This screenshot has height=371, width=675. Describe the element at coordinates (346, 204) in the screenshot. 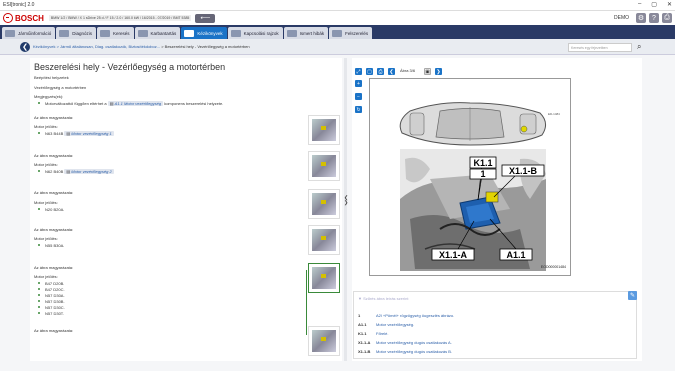

I see `collapse-toggle-icon: ❮ ❯` at that location.